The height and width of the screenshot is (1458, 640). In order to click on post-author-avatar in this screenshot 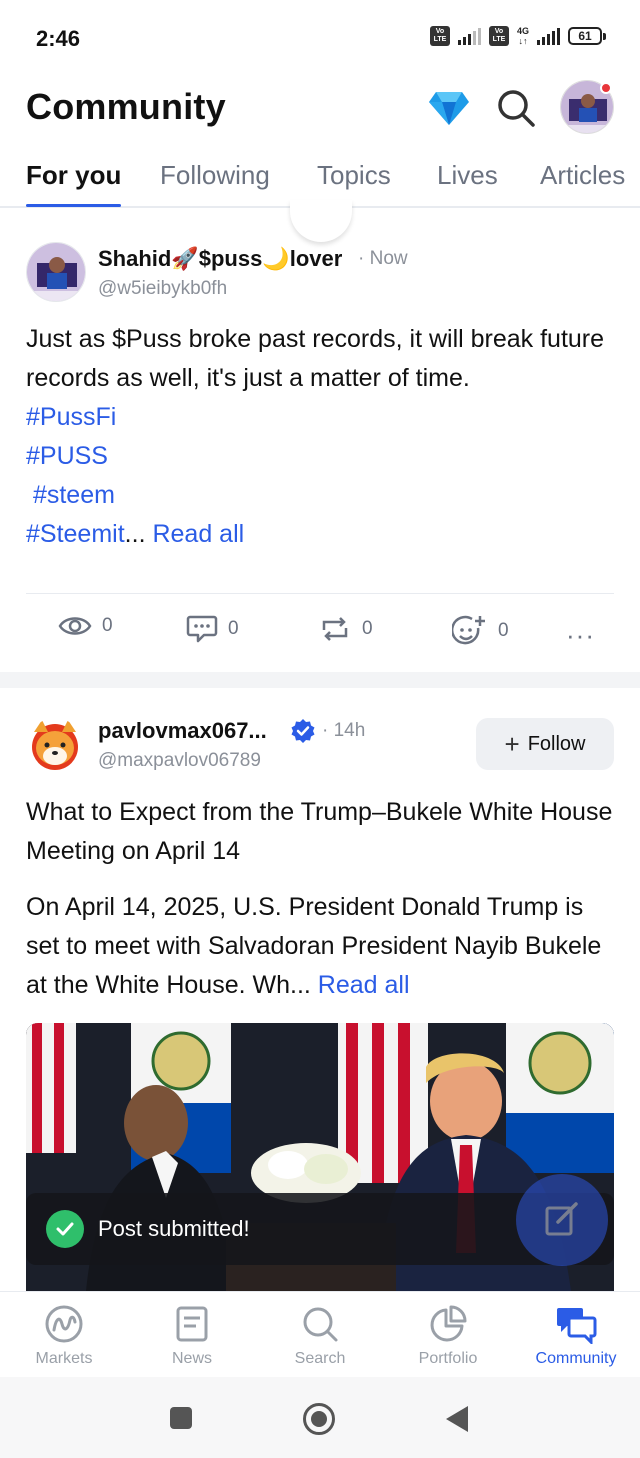, I will do `click(56, 272)`.